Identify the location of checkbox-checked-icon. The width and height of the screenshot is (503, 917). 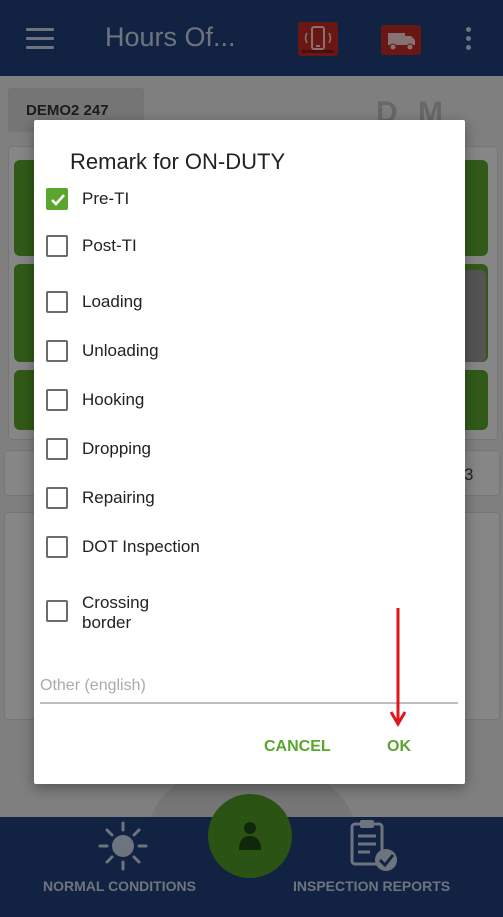
(57, 199).